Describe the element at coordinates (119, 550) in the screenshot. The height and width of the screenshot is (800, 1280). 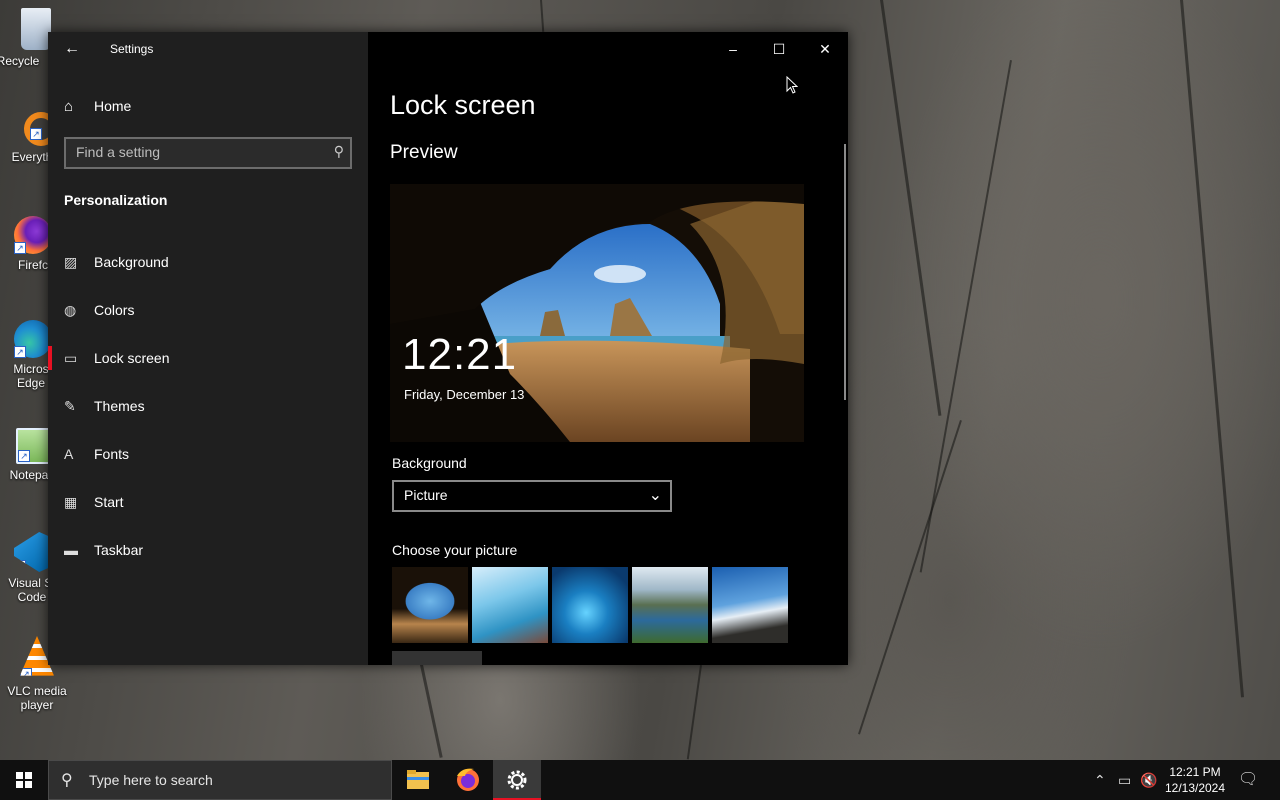
I see `sidebar-item-label: Taskbar` at that location.